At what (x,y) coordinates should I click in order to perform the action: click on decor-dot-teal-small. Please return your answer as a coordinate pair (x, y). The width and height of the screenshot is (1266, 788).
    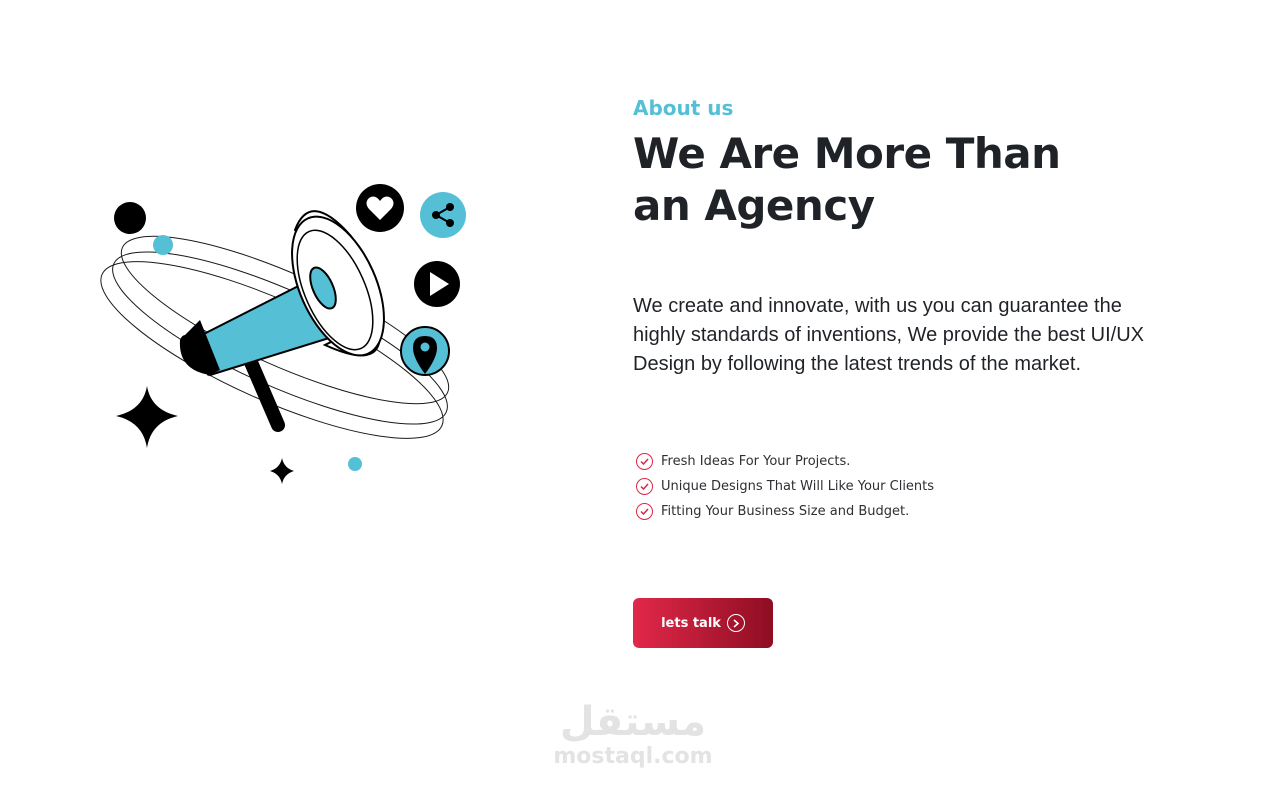
    Looking at the image, I should click on (355, 464).